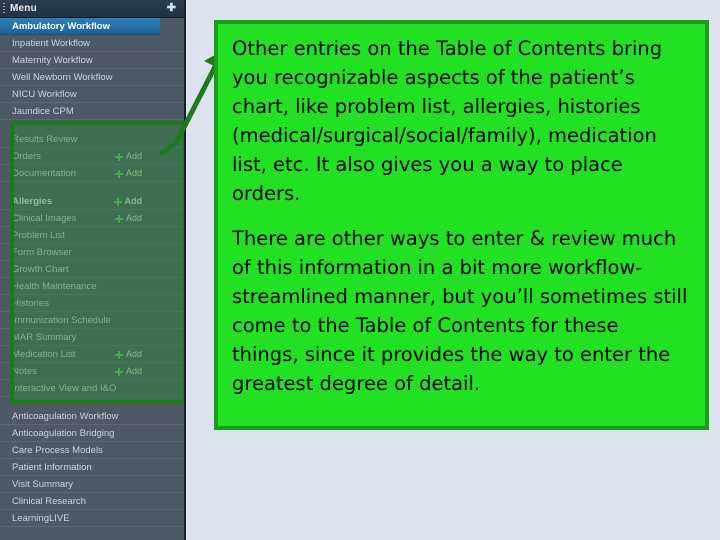  I want to click on grip-handle-icon, so click(4, 8).